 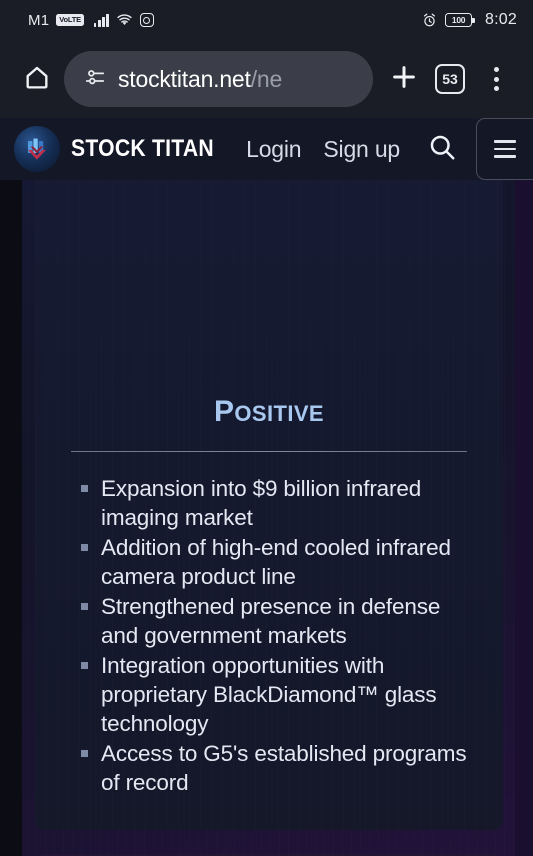 I want to click on plus-icon, so click(x=404, y=79).